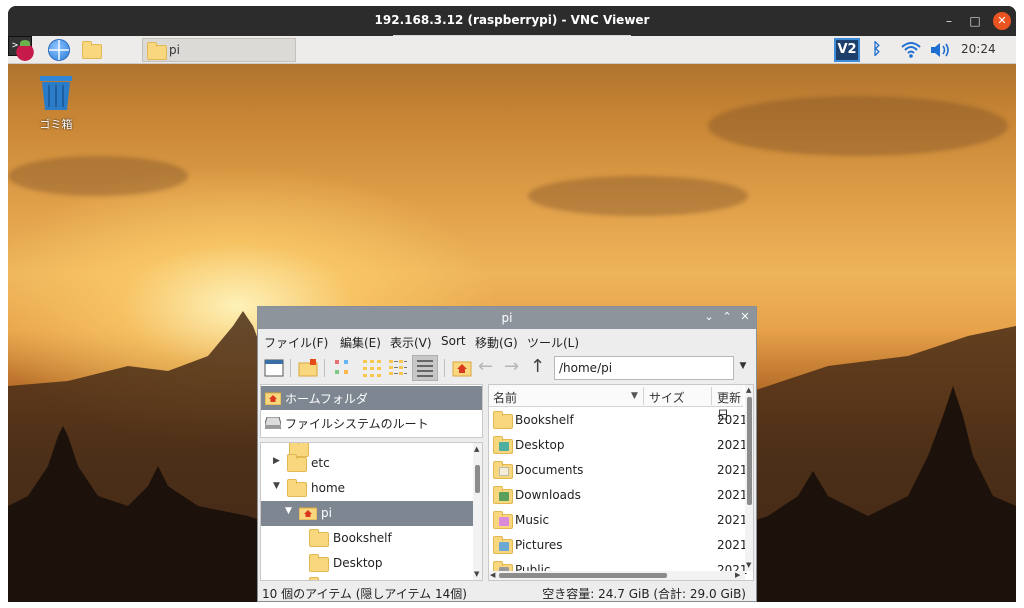  I want to click on tree-row, so click(367, 578).